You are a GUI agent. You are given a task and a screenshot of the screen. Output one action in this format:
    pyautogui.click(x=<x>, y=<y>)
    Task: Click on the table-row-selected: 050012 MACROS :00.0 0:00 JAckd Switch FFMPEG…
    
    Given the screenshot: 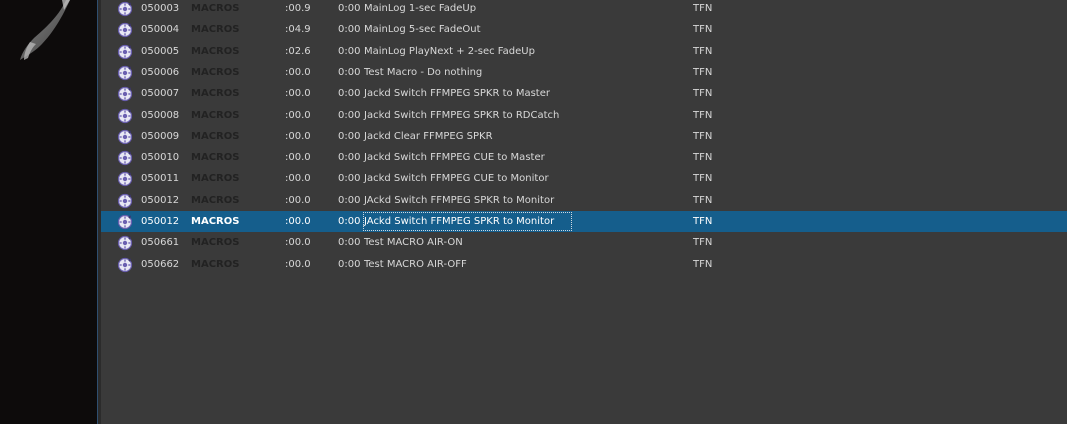 What is the action you would take?
    pyautogui.click(x=584, y=221)
    